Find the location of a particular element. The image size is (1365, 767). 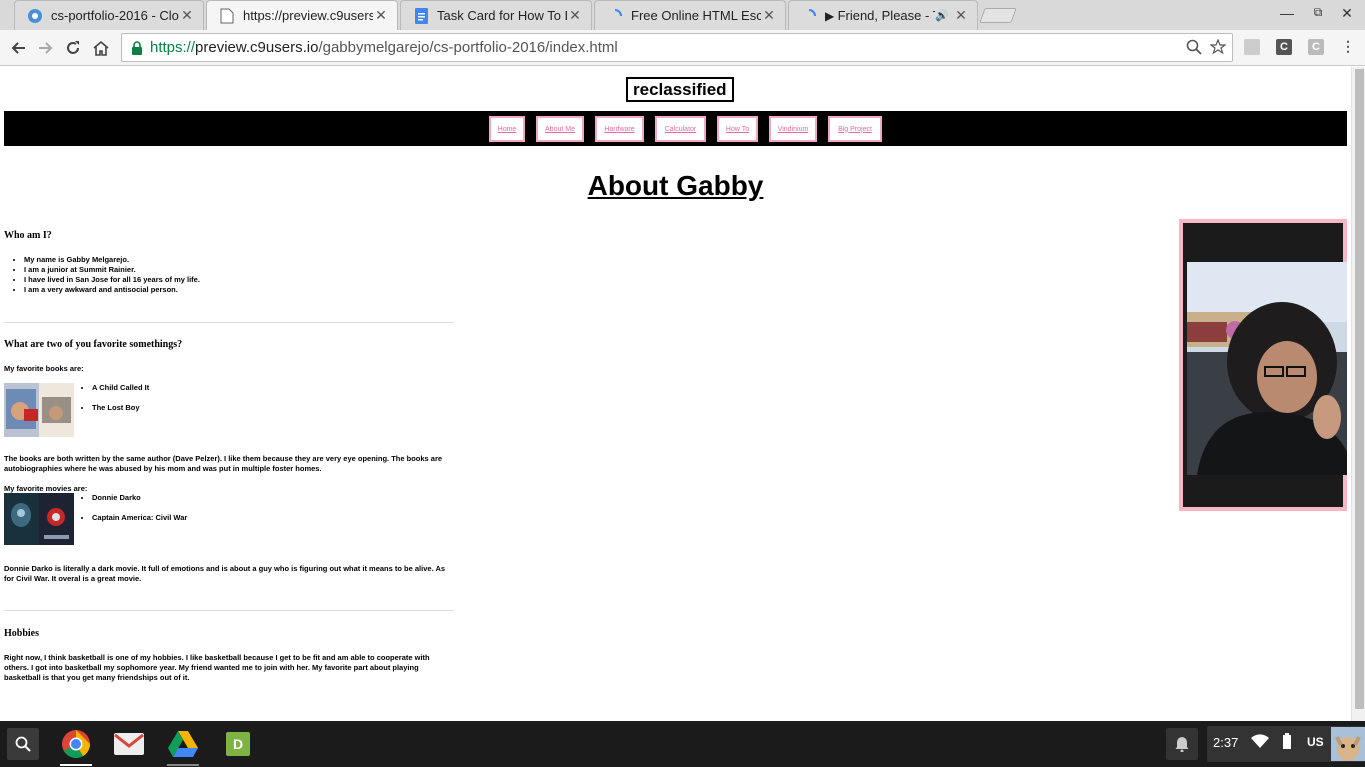

bookmark-star-icon is located at coordinates (1218, 47).